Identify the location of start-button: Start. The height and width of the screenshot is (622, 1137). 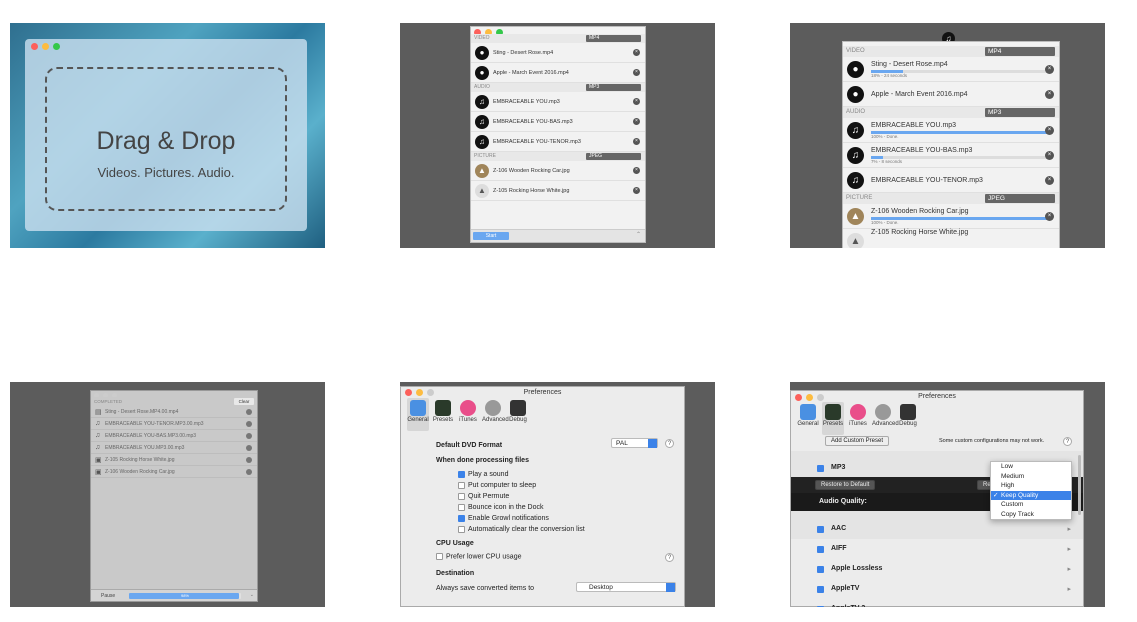
(491, 236).